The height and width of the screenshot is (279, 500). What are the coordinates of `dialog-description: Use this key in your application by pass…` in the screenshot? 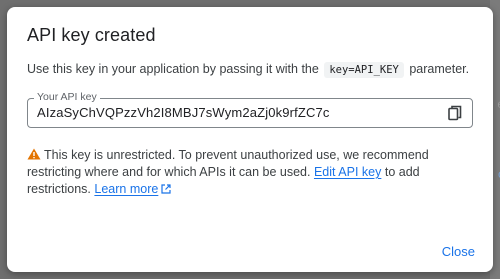 It's located at (248, 70).